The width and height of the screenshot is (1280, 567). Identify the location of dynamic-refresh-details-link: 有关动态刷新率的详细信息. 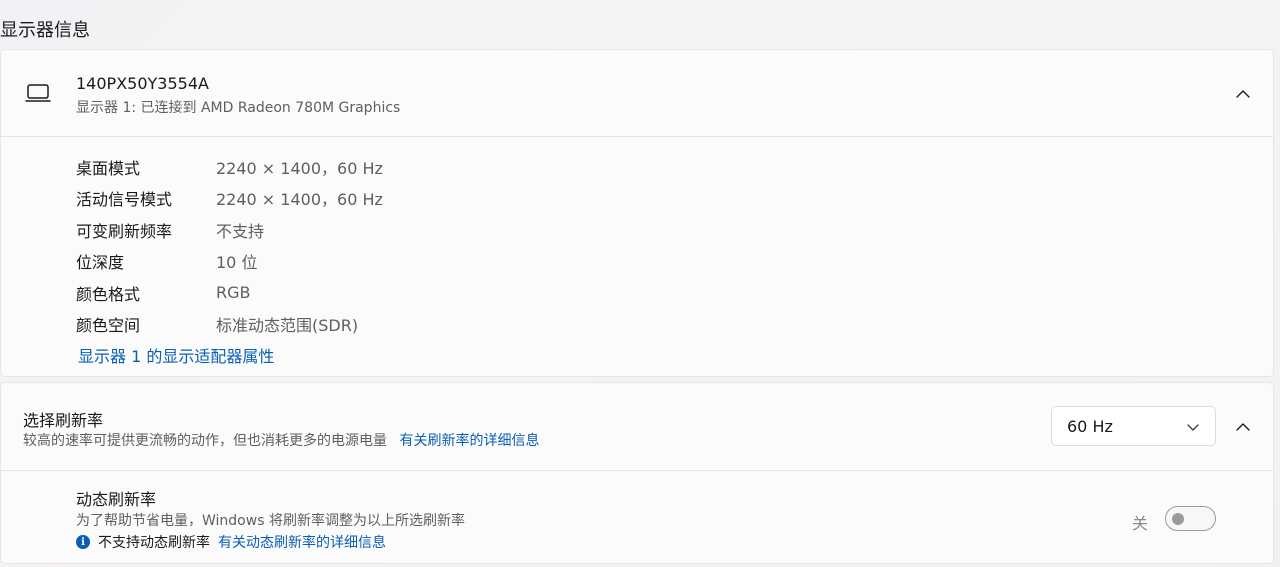
(302, 542).